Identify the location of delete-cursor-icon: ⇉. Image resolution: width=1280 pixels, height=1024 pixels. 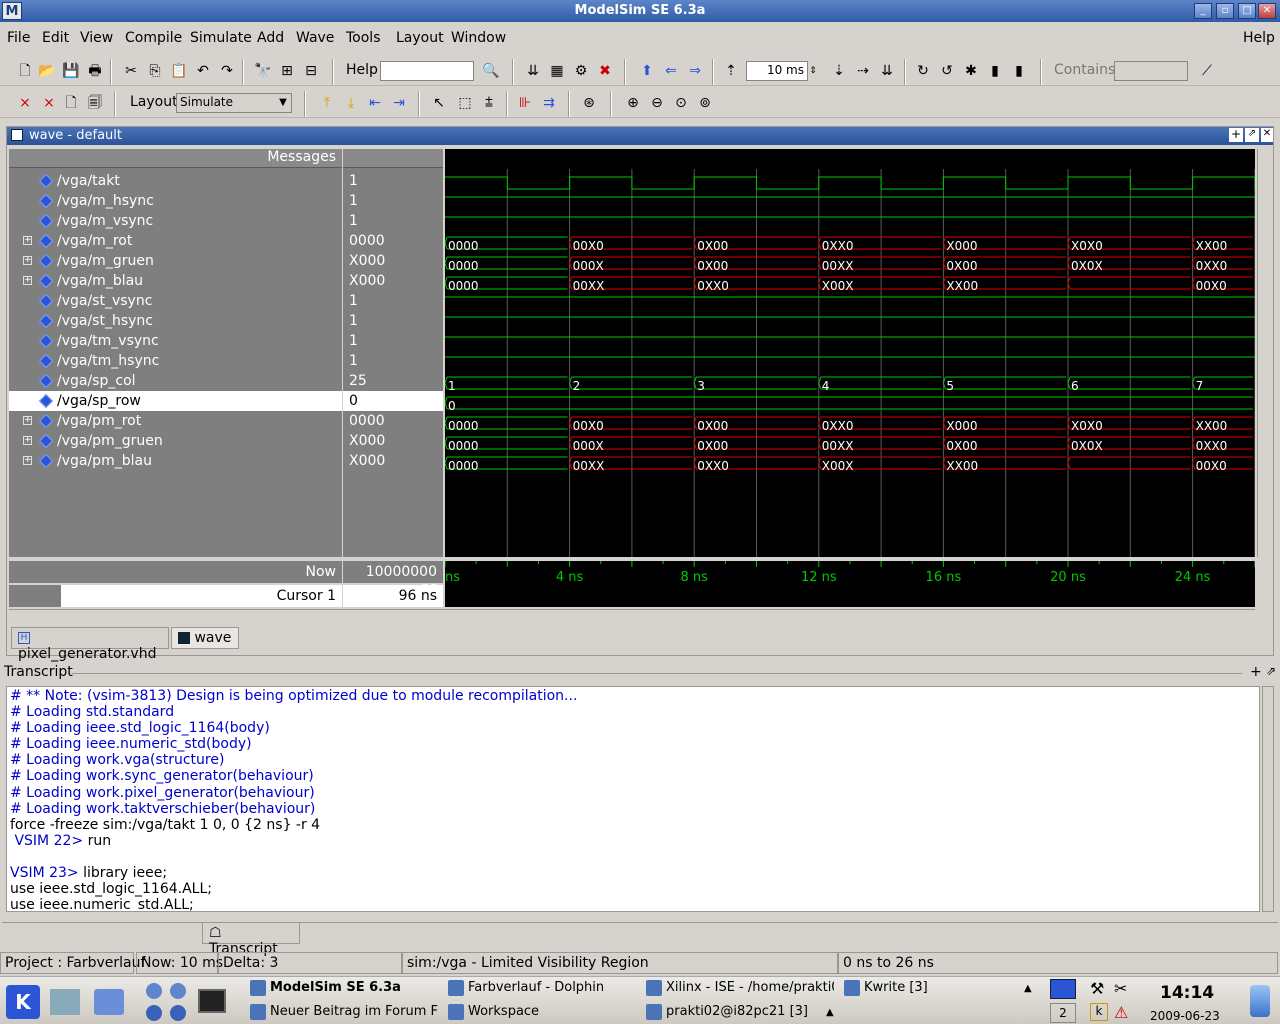
(549, 103).